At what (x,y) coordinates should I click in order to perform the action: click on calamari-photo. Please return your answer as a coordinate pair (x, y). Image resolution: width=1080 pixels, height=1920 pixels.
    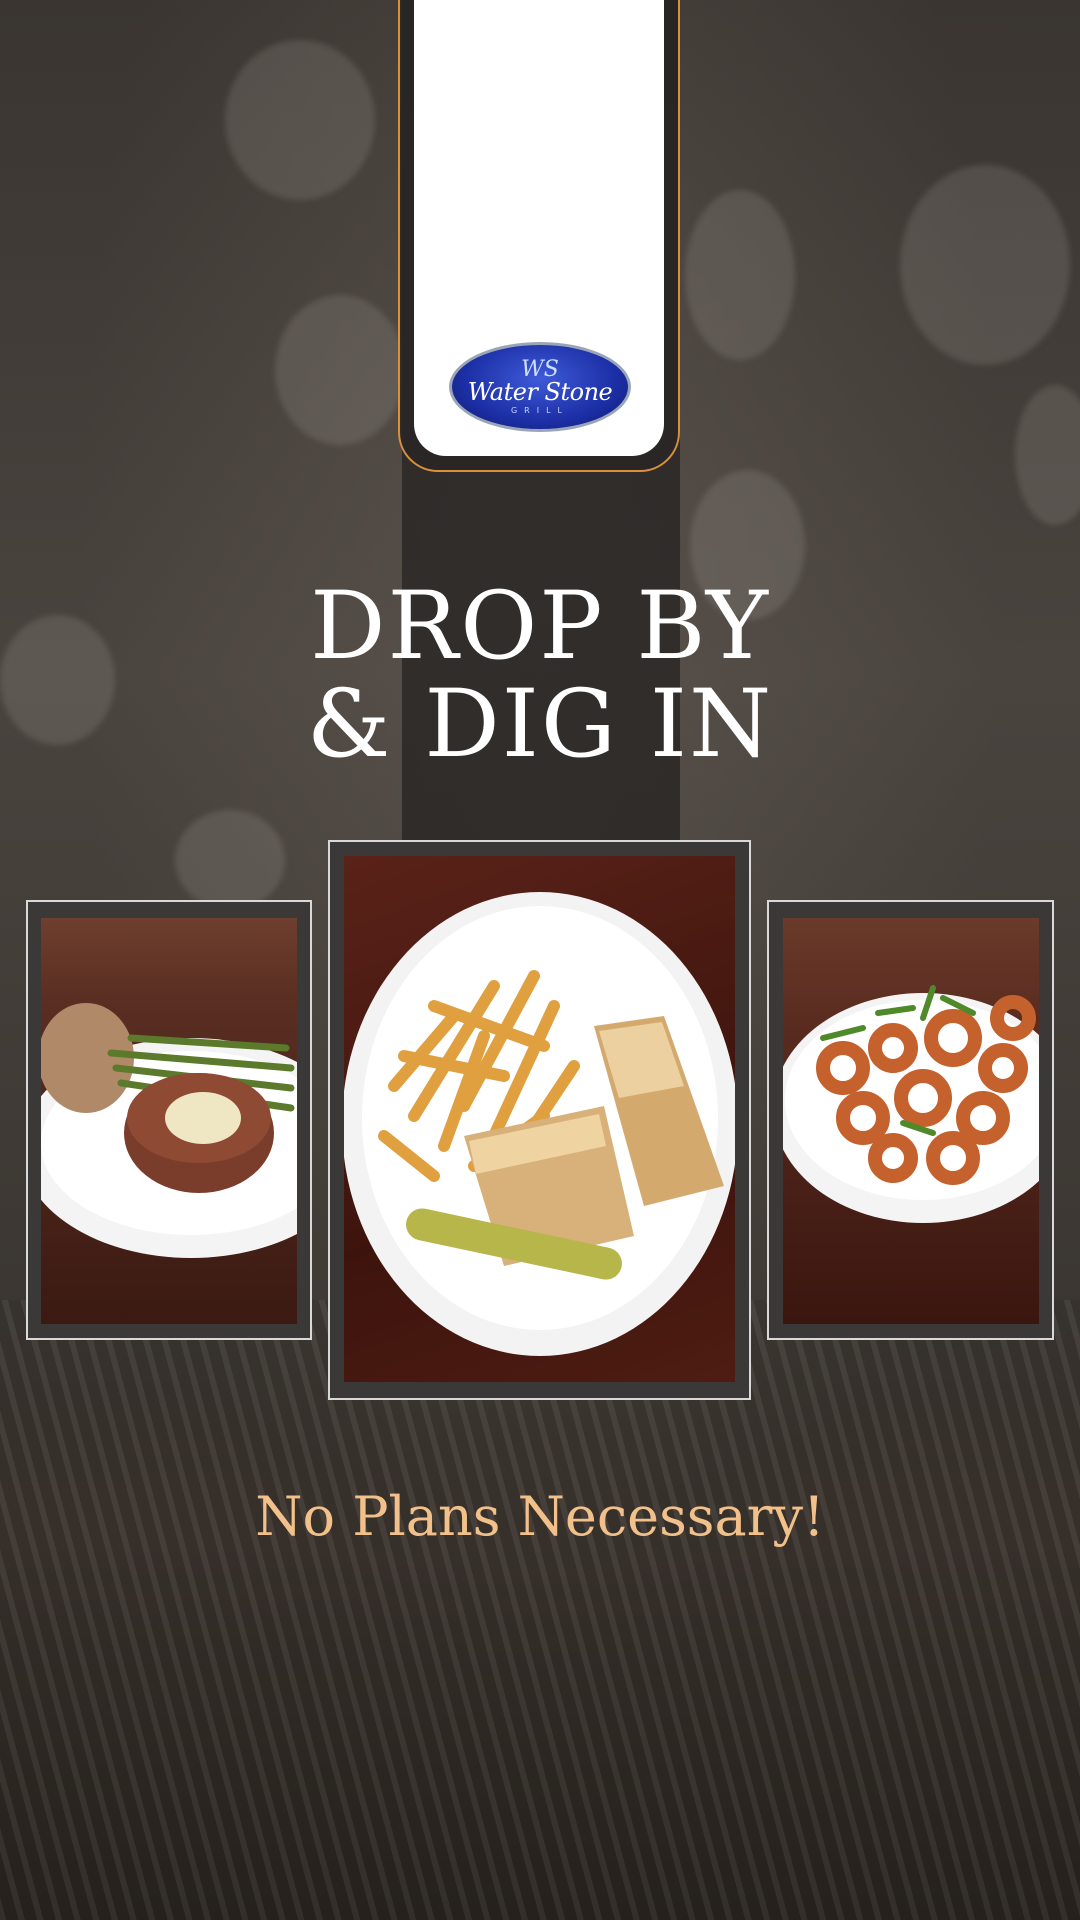
    Looking at the image, I should click on (911, 1121).